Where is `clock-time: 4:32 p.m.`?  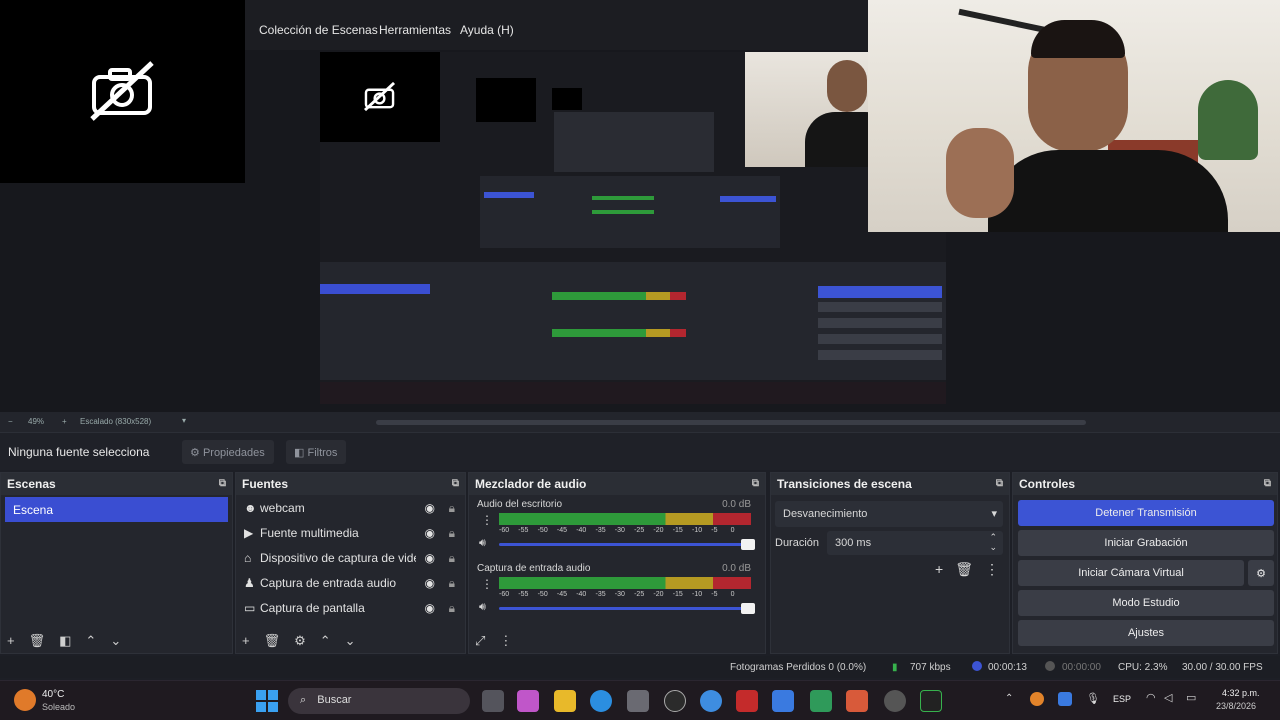
clock-time: 4:32 p.m. is located at coordinates (1241, 693).